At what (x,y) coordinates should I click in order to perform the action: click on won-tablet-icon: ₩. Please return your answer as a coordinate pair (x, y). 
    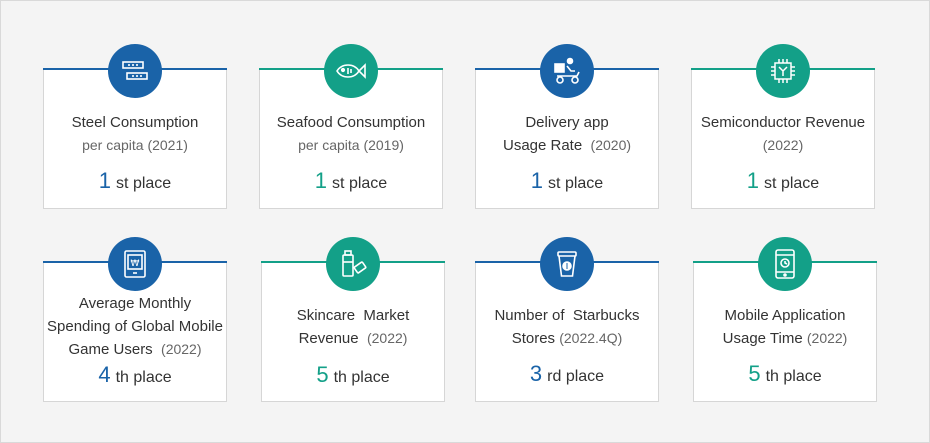
    Looking at the image, I should click on (135, 264).